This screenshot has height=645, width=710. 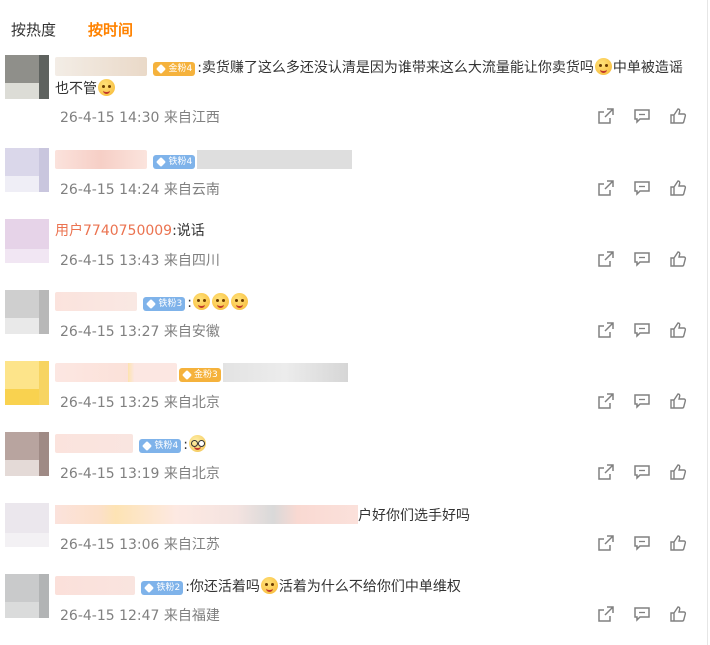 I want to click on comment-content: 金粉4:卖货赚了这么多还没认清是因为谁带来这么大流量能让你卖货吗 中单被造谣也不管, so click(x=375, y=78).